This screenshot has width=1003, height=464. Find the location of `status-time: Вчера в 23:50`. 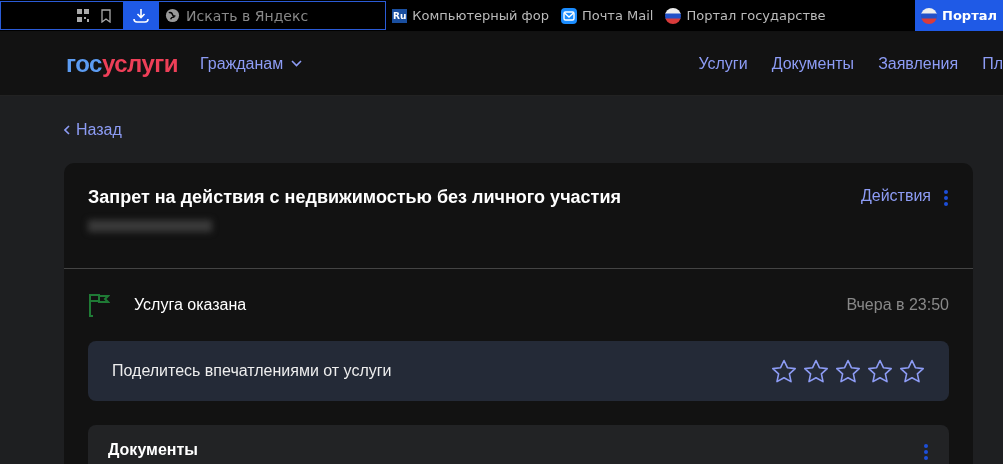

status-time: Вчера в 23:50 is located at coordinates (897, 305).